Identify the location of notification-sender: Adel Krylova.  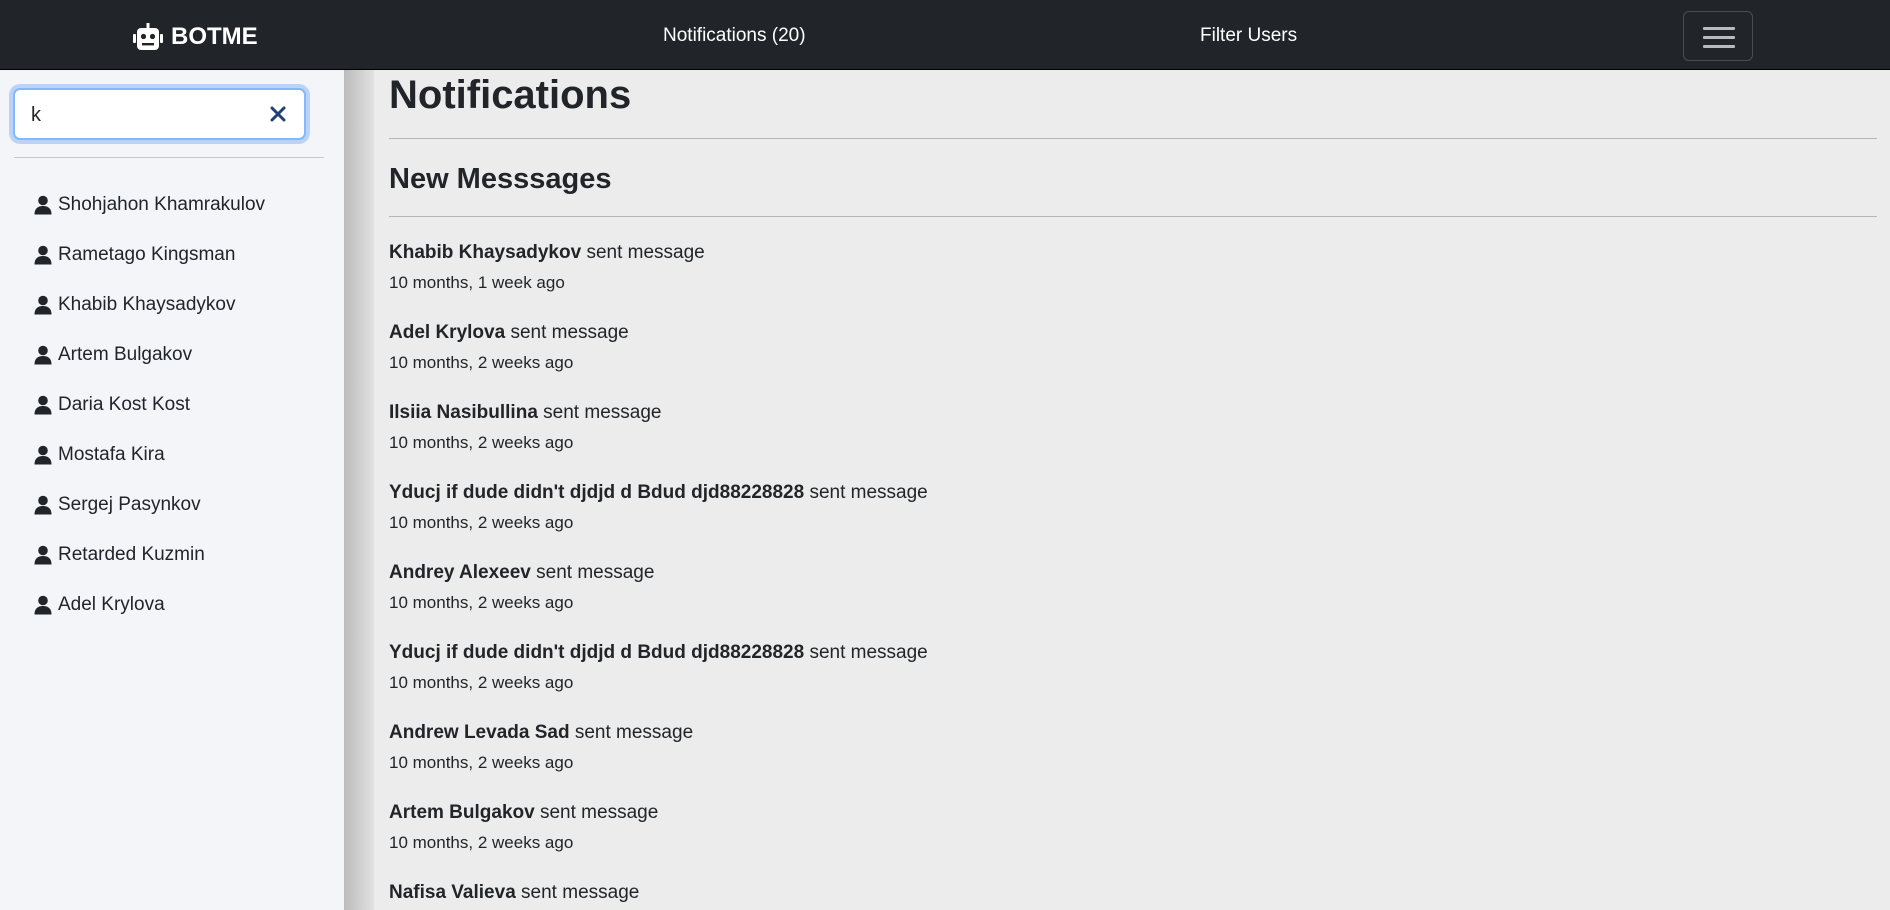
(447, 332).